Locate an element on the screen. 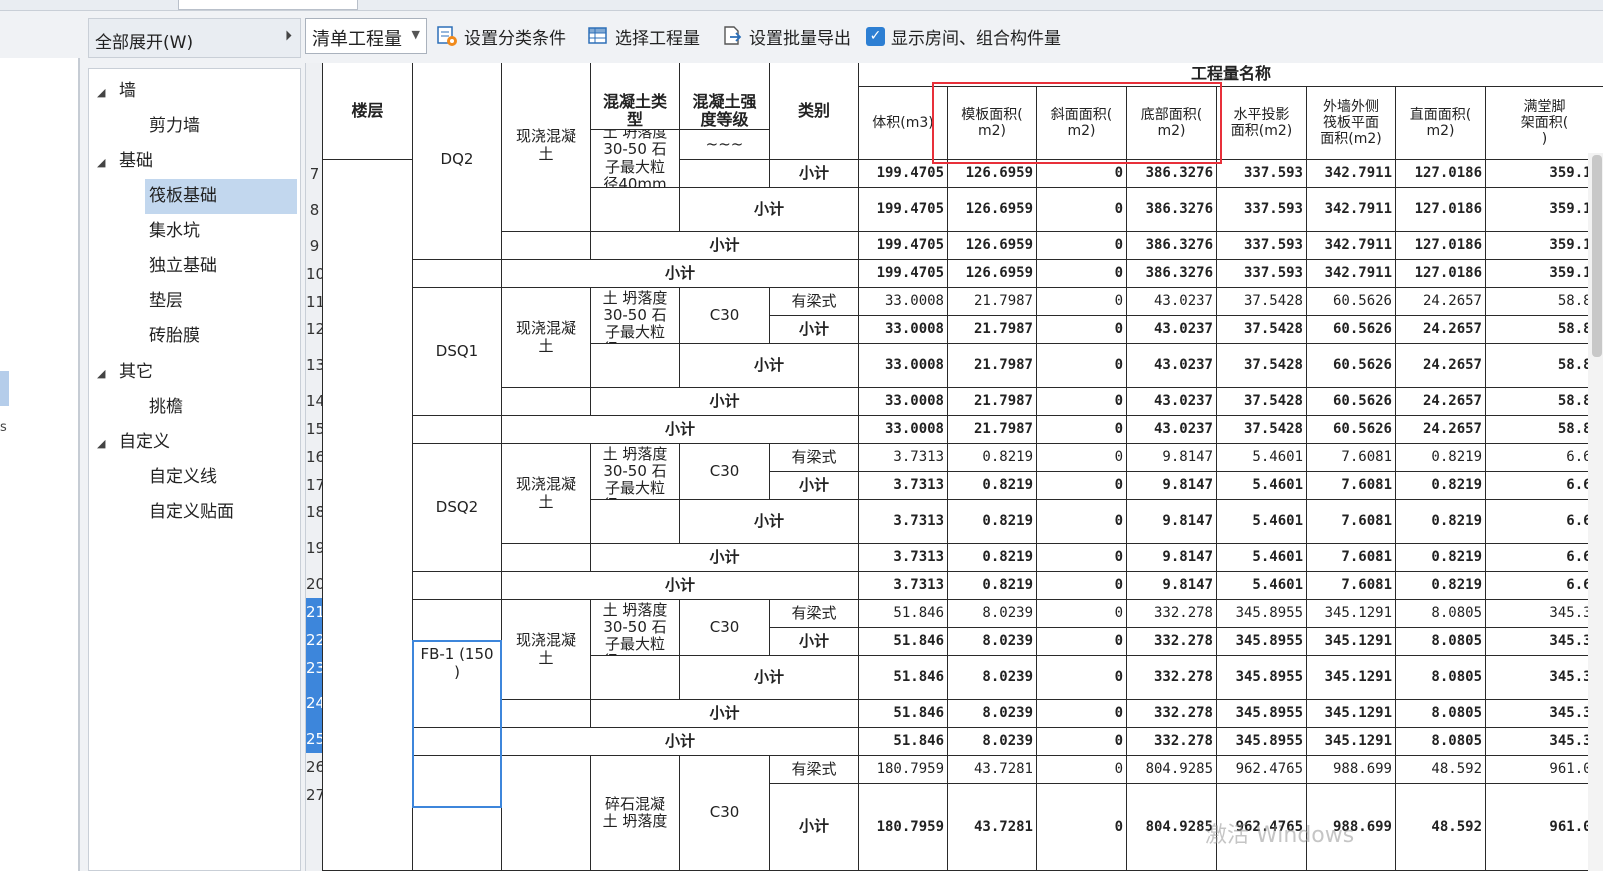  expand-arrow-icon: ⏵ is located at coordinates (288, 36).